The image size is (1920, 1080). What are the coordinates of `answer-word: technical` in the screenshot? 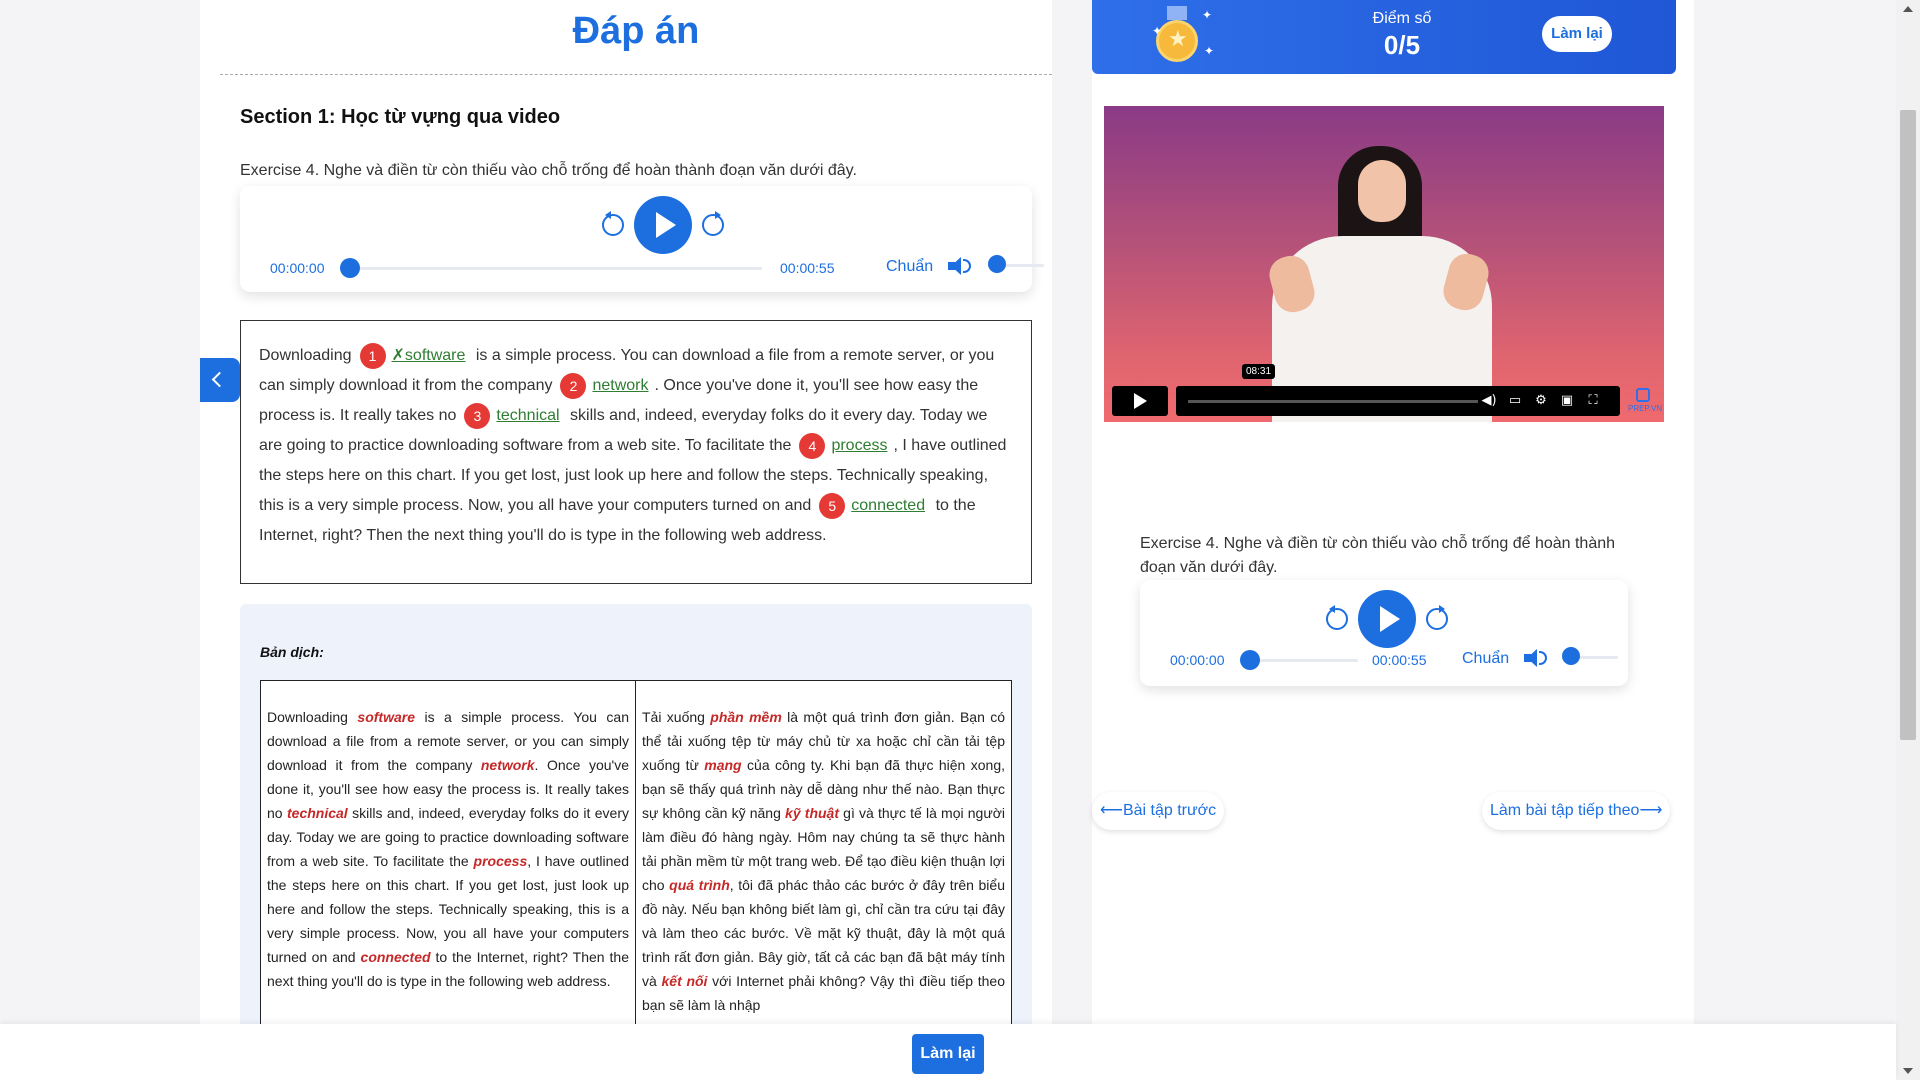 It's located at (528, 415).